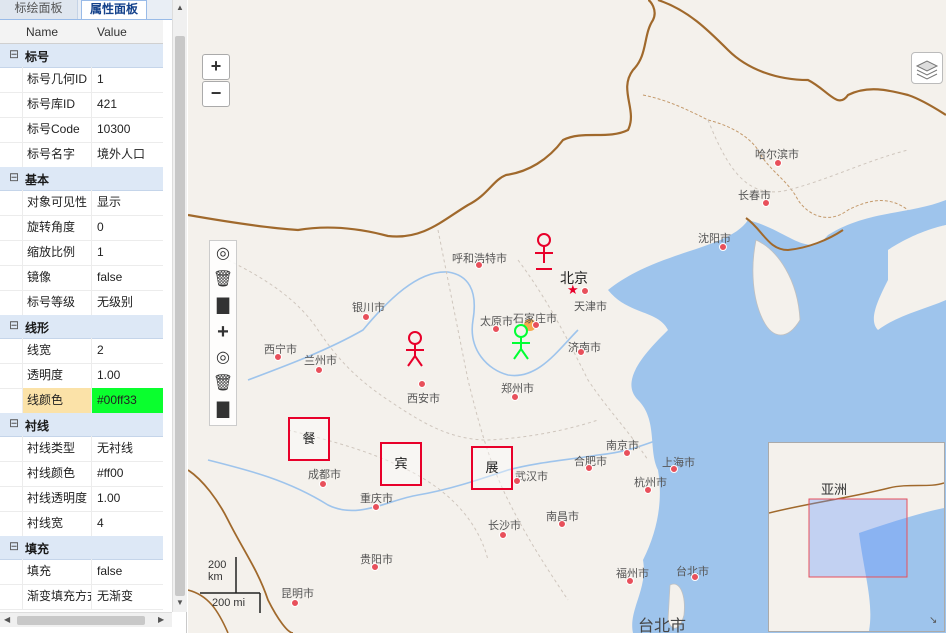 This screenshot has height=633, width=946. Describe the element at coordinates (127, 596) in the screenshot. I see `property-value: 无渐变` at that location.